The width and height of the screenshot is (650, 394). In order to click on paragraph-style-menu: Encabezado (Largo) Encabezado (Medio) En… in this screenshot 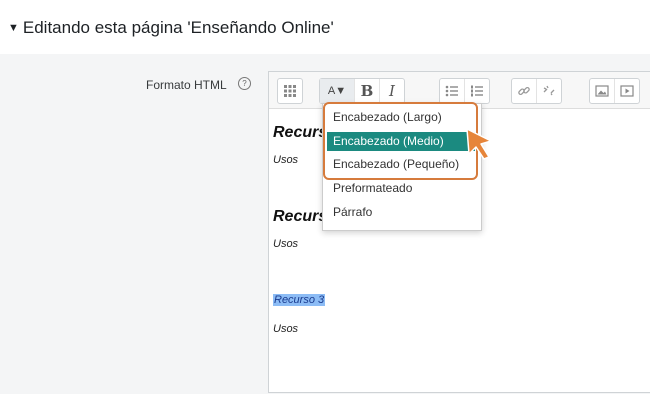, I will do `click(402, 167)`.